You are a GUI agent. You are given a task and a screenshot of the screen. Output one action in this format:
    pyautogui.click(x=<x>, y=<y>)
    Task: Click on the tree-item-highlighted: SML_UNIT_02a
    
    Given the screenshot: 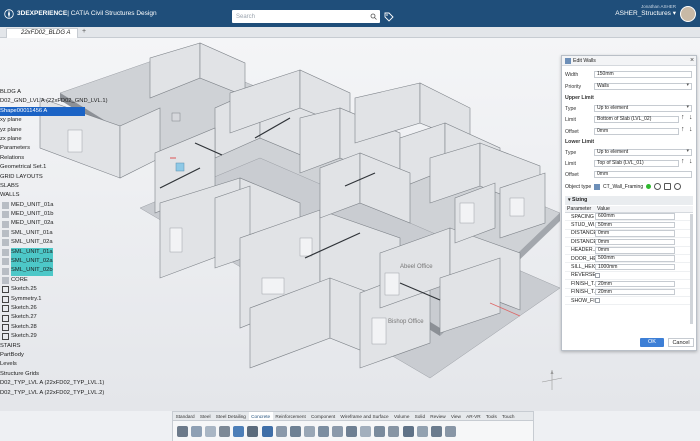 What is the action you would take?
    pyautogui.click(x=42, y=262)
    